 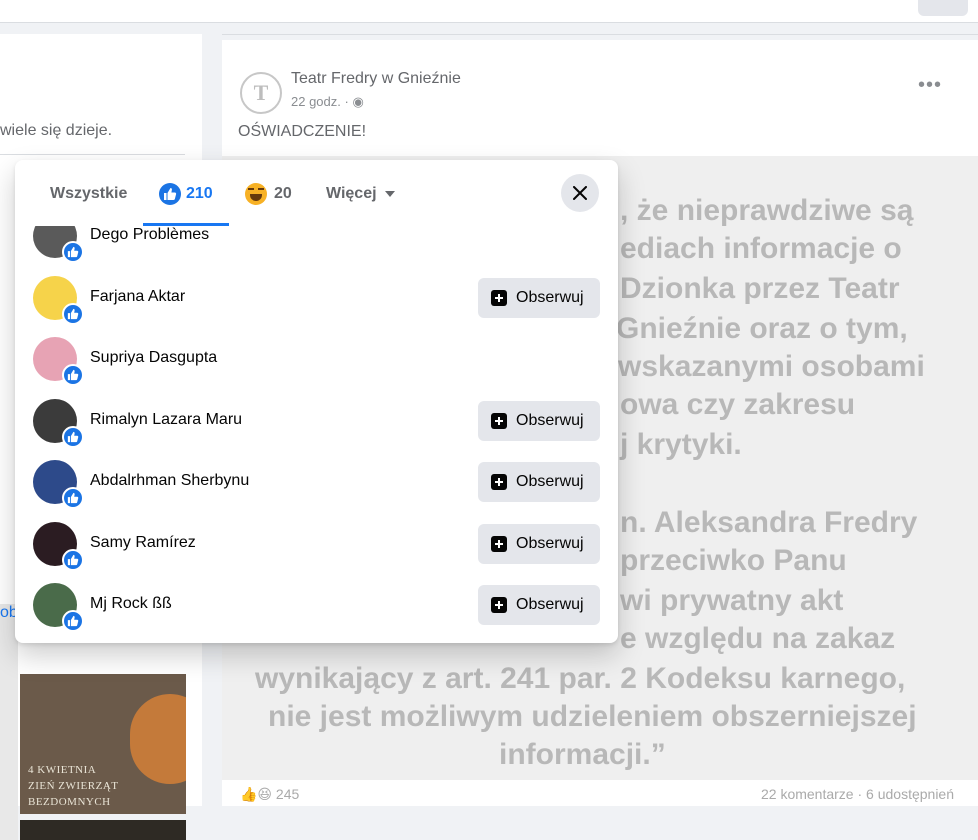 I want to click on haha-icon, so click(x=256, y=194).